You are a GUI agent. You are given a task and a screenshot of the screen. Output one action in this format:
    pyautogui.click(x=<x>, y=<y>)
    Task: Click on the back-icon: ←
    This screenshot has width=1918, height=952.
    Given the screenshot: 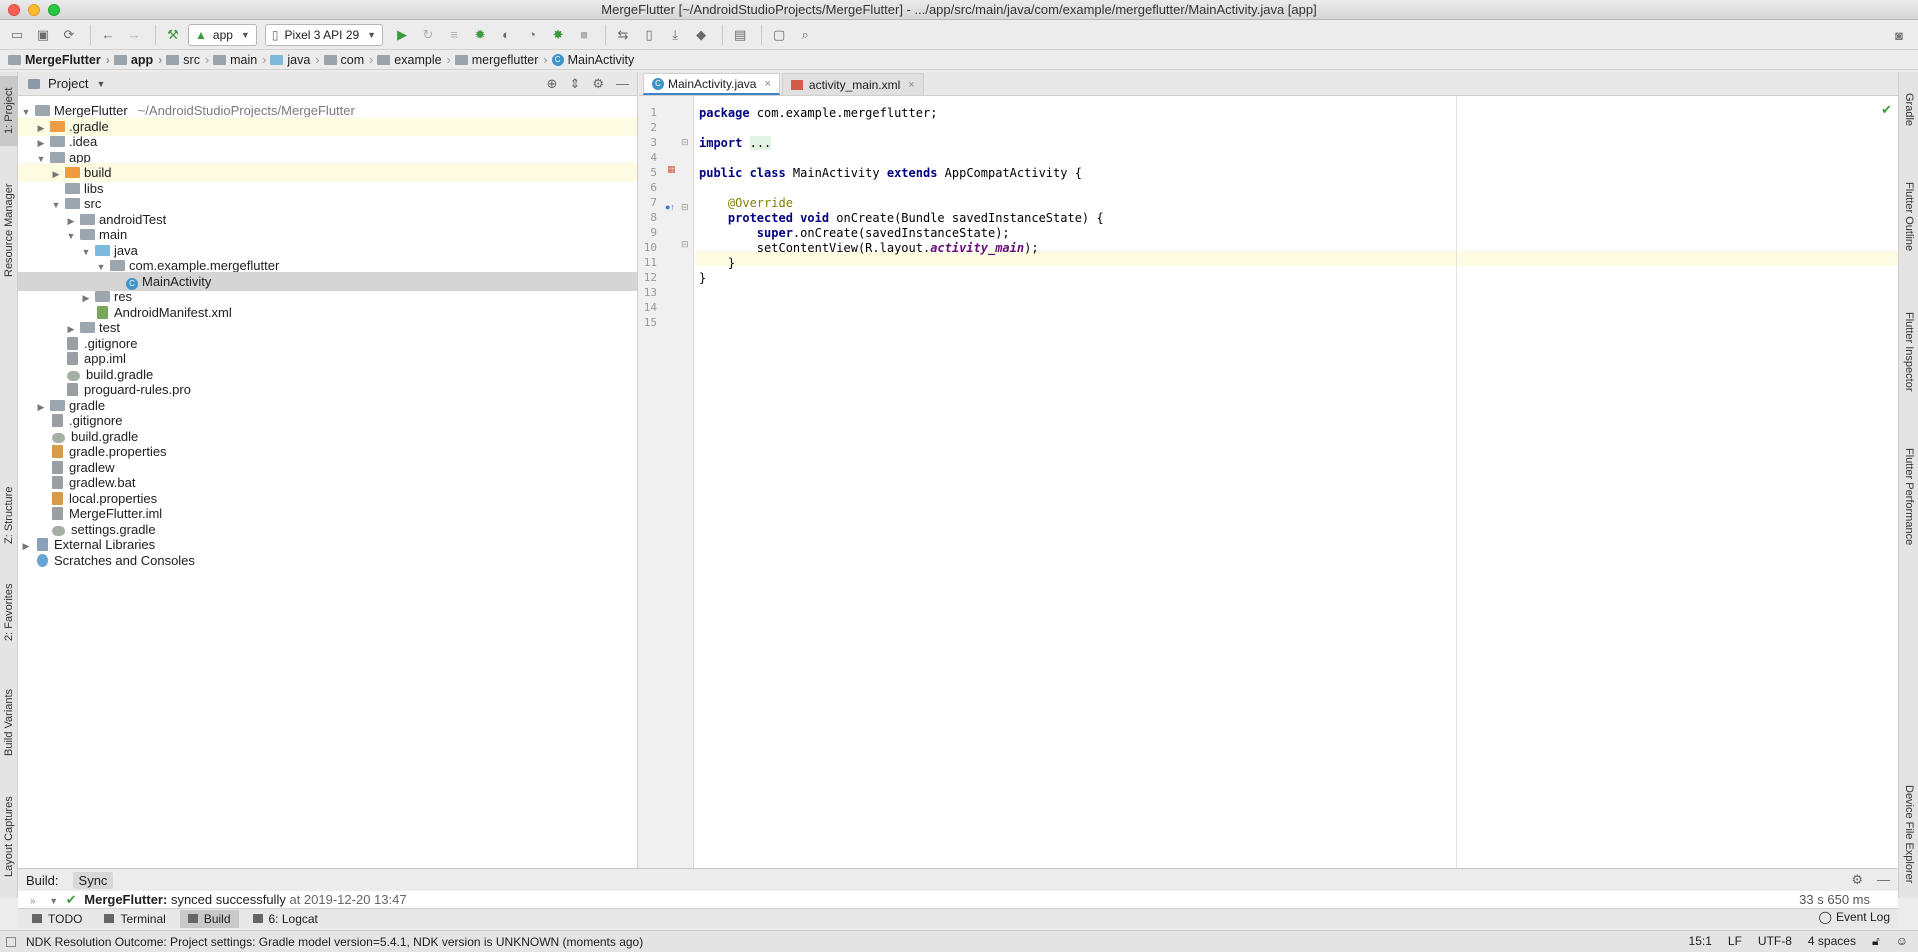 What is the action you would take?
    pyautogui.click(x=108, y=35)
    